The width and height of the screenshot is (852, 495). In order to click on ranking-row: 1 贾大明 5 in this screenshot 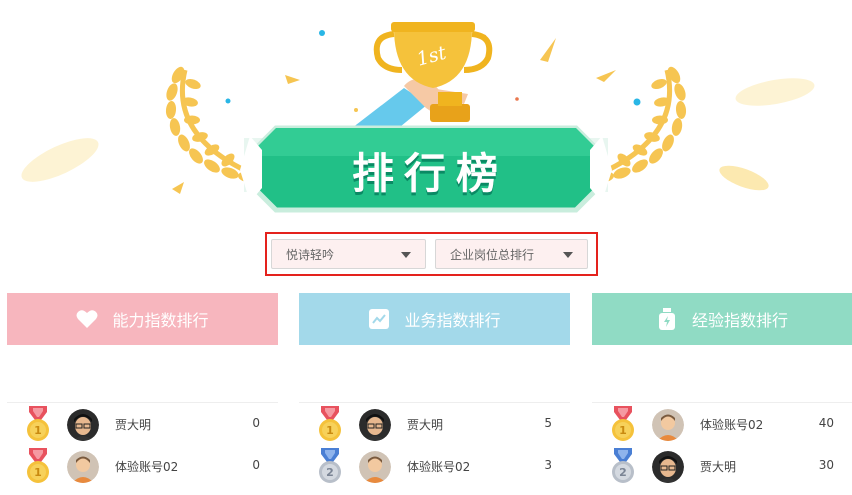, I will do `click(434, 424)`.